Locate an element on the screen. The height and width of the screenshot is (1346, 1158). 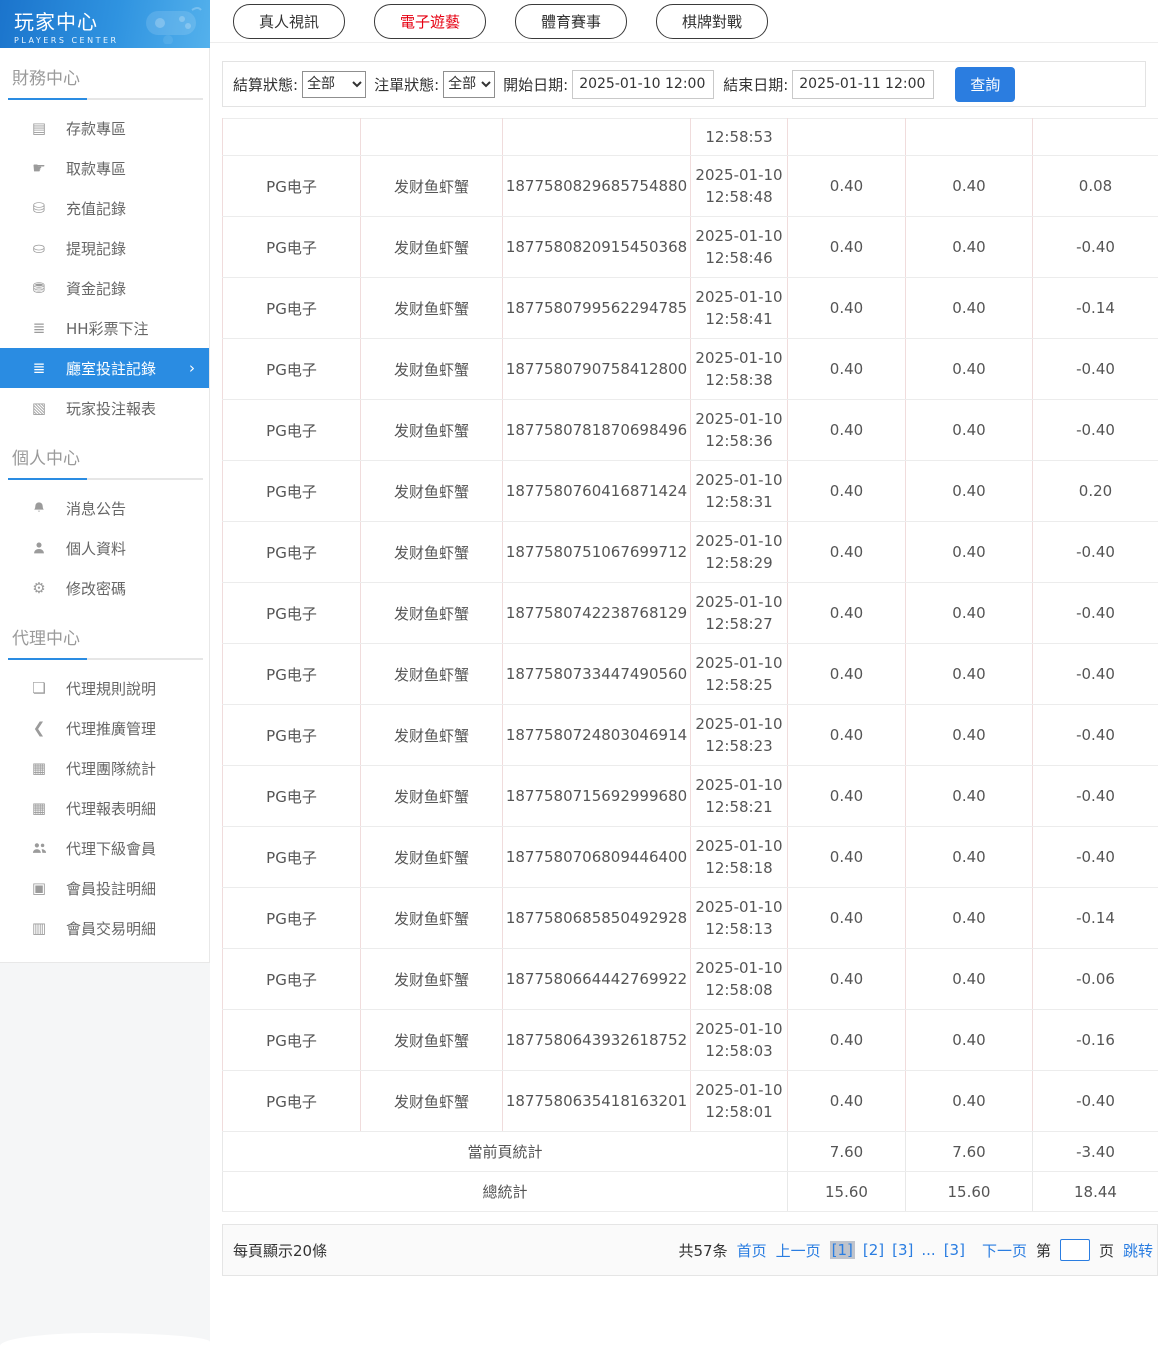
bet-time-cell: 2025-01-10 12:58:25 is located at coordinates (739, 674).